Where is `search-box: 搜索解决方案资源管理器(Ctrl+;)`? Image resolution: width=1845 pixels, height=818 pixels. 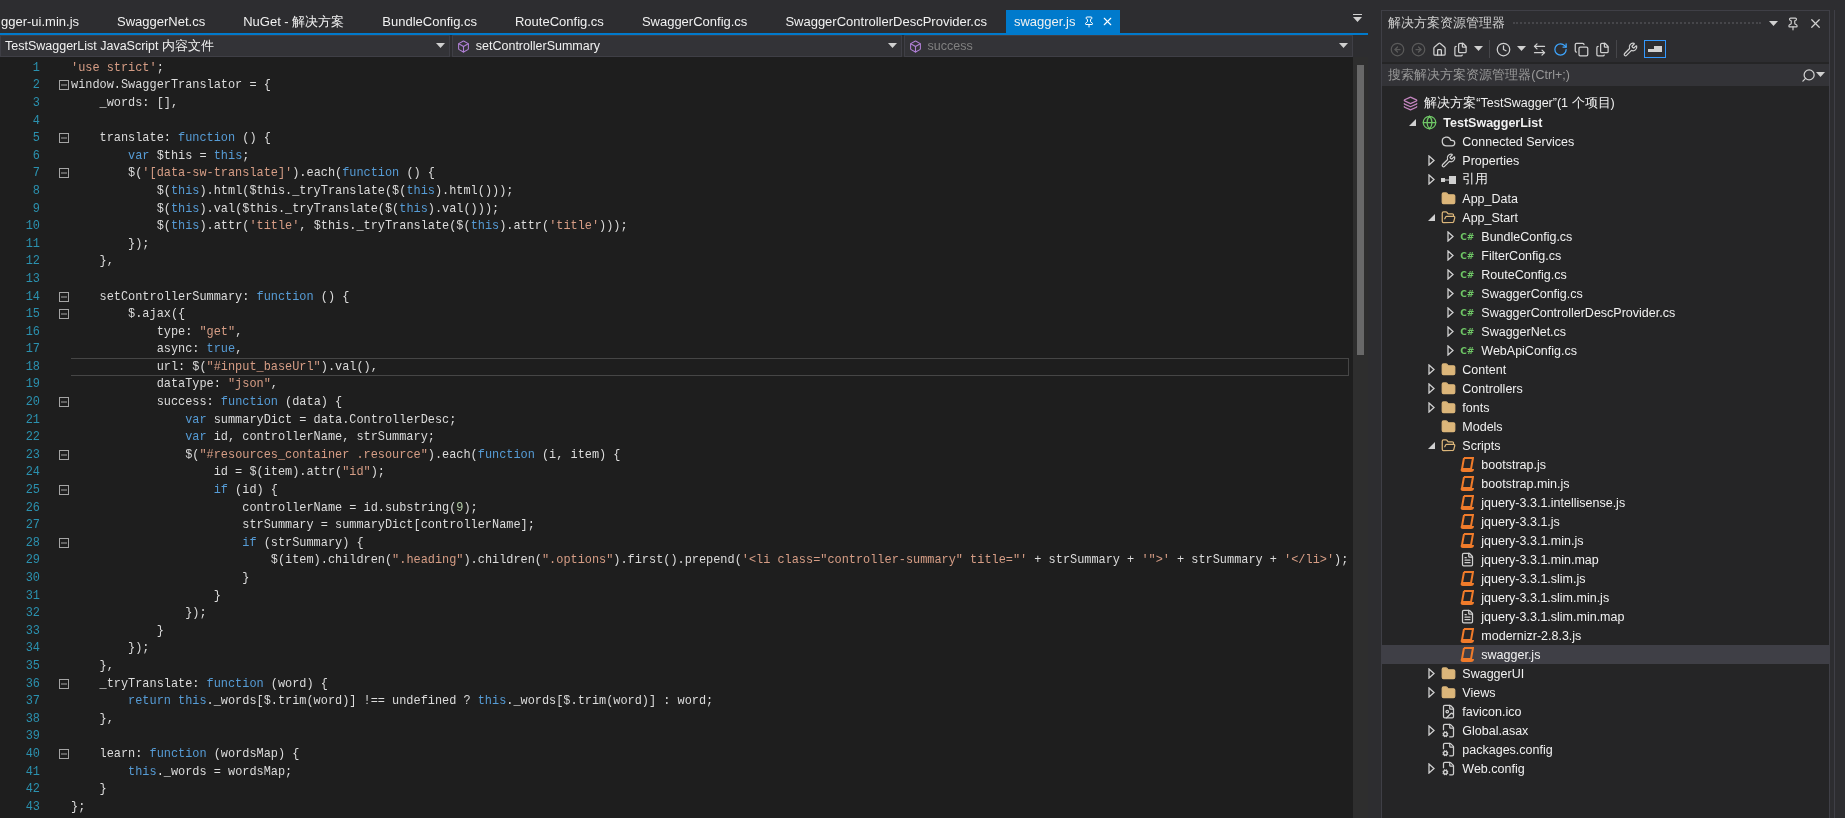
search-box: 搜索解决方案资源管理器(Ctrl+;) is located at coordinates (1606, 75).